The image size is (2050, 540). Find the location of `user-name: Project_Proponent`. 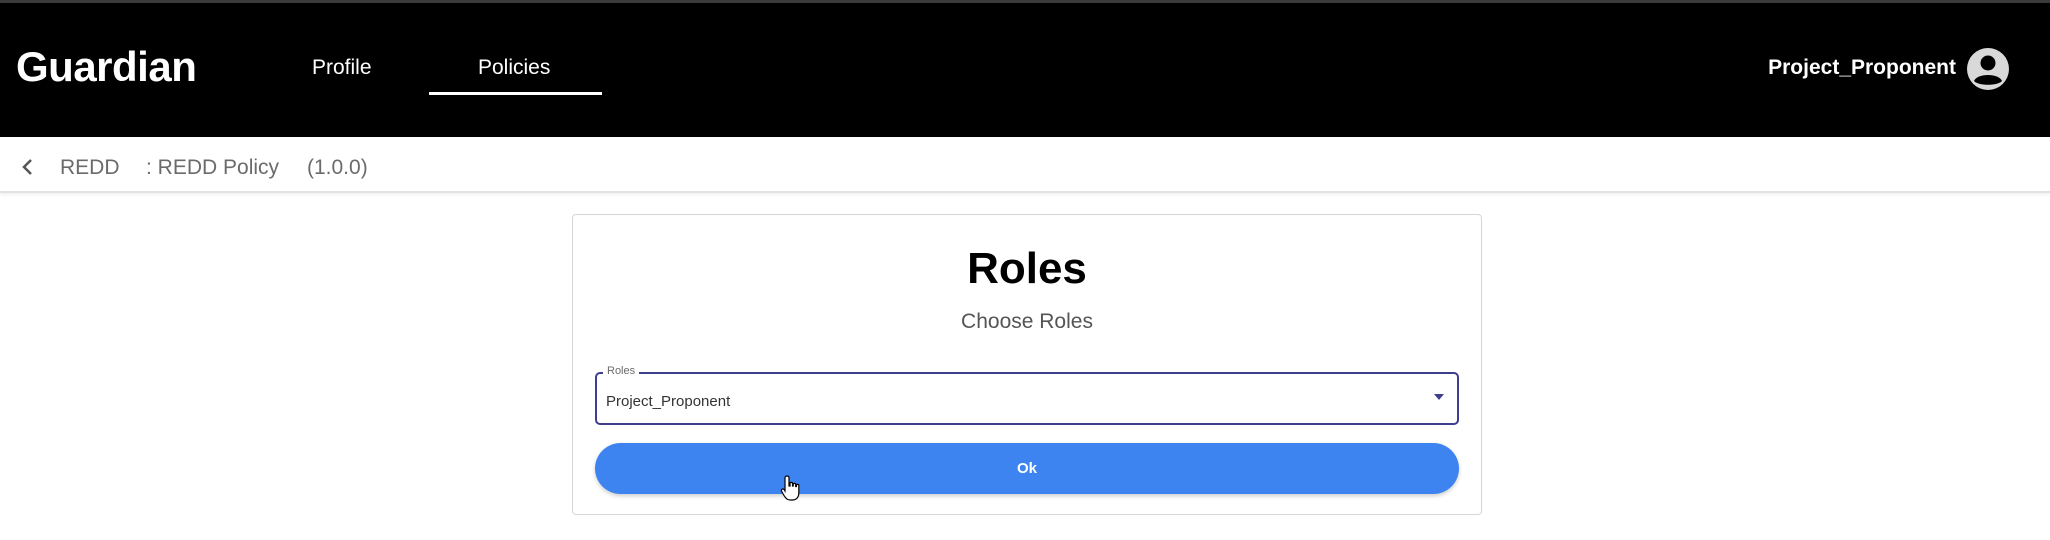

user-name: Project_Proponent is located at coordinates (1862, 68).